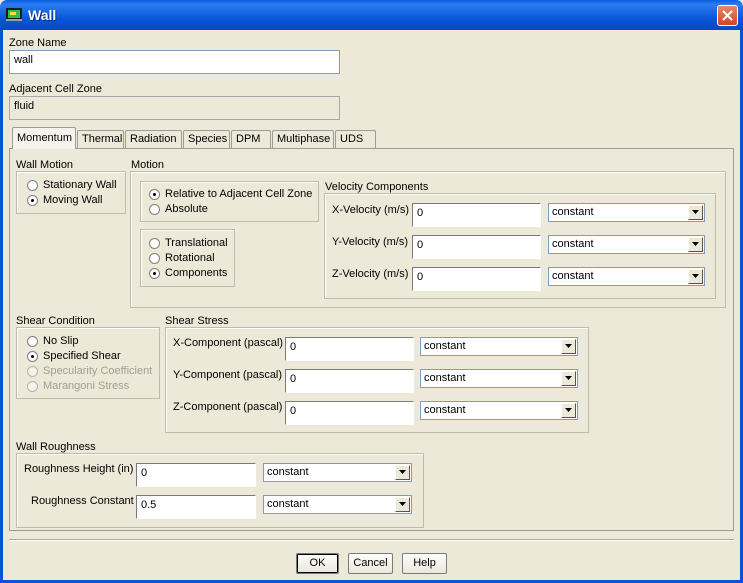 This screenshot has height=583, width=743. Describe the element at coordinates (1, 306) in the screenshot. I see `window-frame-left` at that location.